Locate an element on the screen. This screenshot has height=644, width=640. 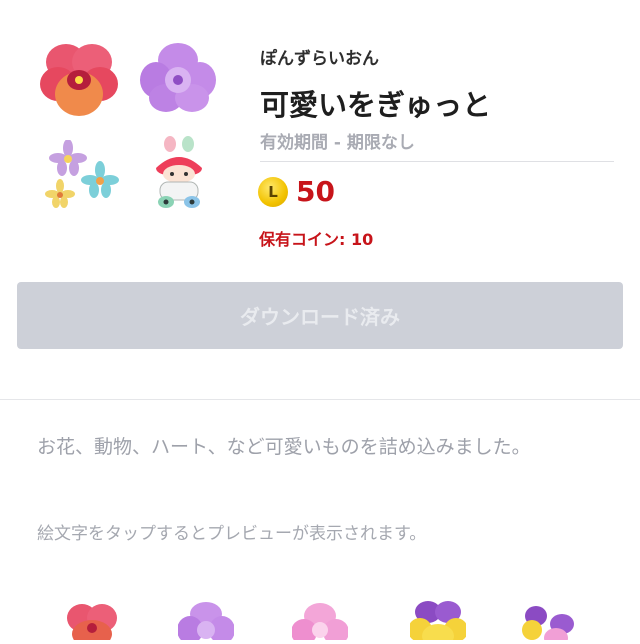
cute-character-icon is located at coordinates (179, 172).